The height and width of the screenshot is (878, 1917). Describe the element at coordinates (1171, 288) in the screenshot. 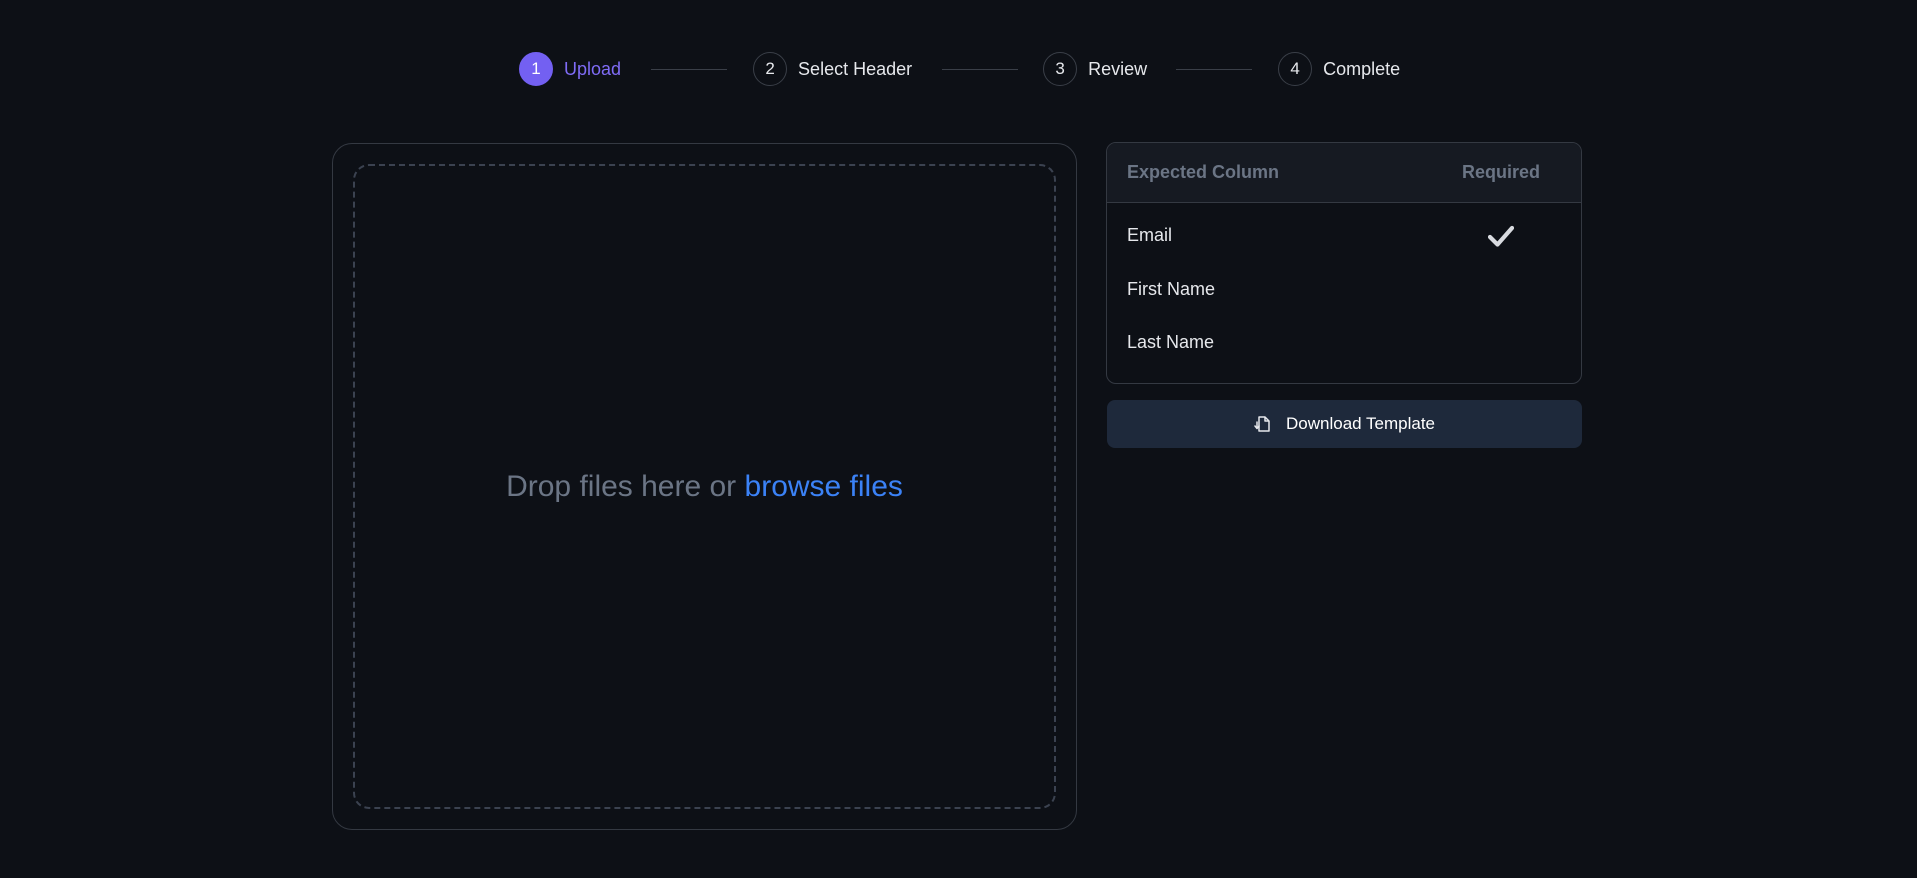

I see `column-name: First Name` at that location.